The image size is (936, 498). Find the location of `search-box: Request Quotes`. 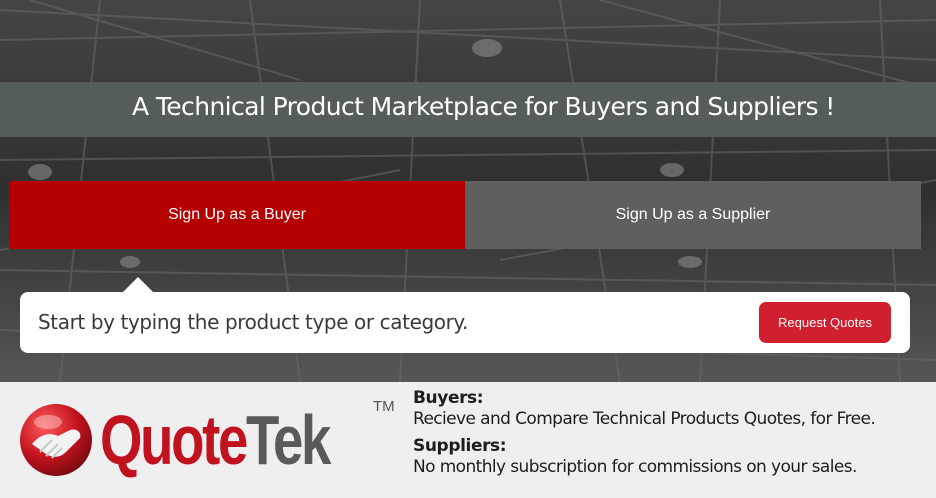

search-box: Request Quotes is located at coordinates (465, 322).